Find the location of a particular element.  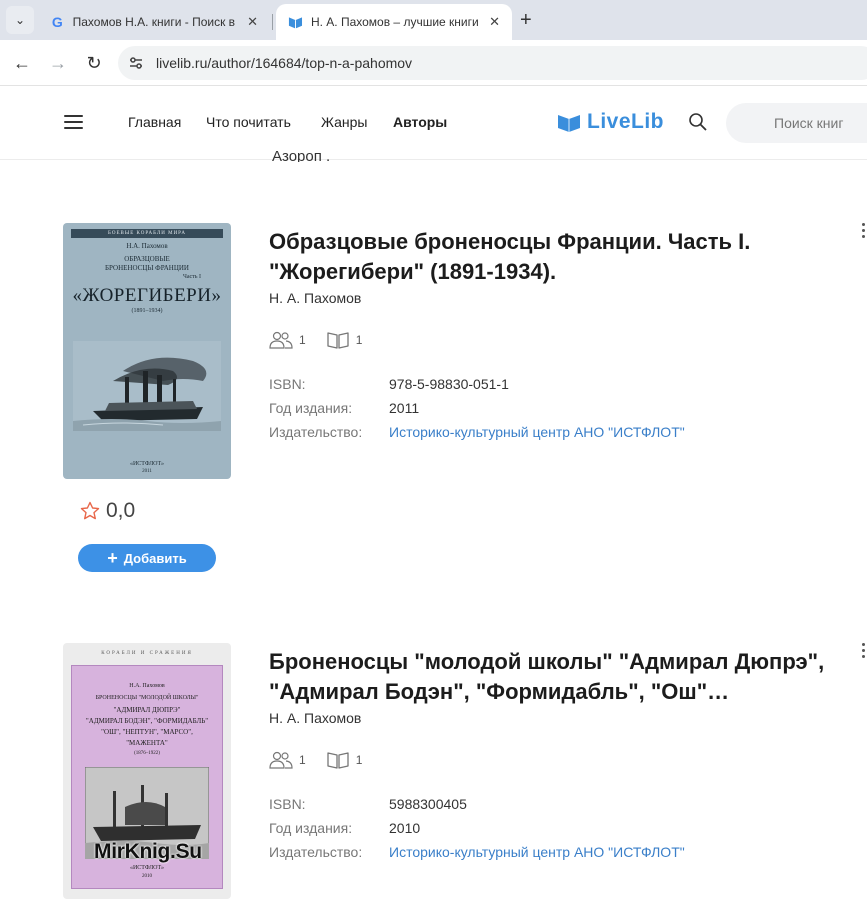

address-input: livelib.ru/author/164684/top-n-a-pahomov is located at coordinates (492, 63).